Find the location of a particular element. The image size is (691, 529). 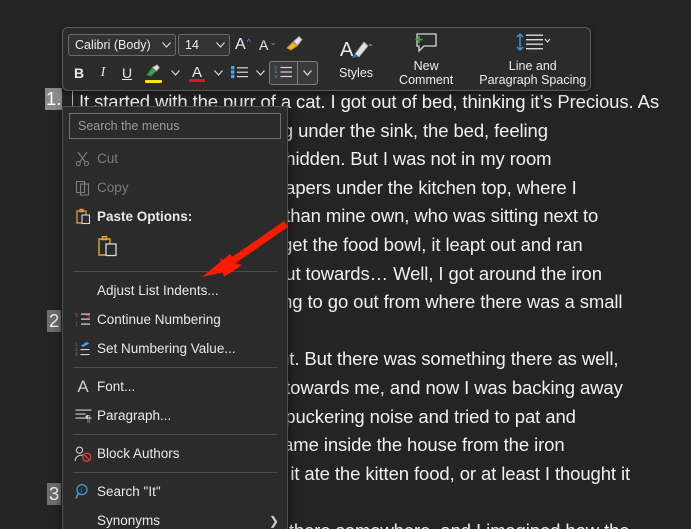

copy-icon is located at coordinates (83, 188).